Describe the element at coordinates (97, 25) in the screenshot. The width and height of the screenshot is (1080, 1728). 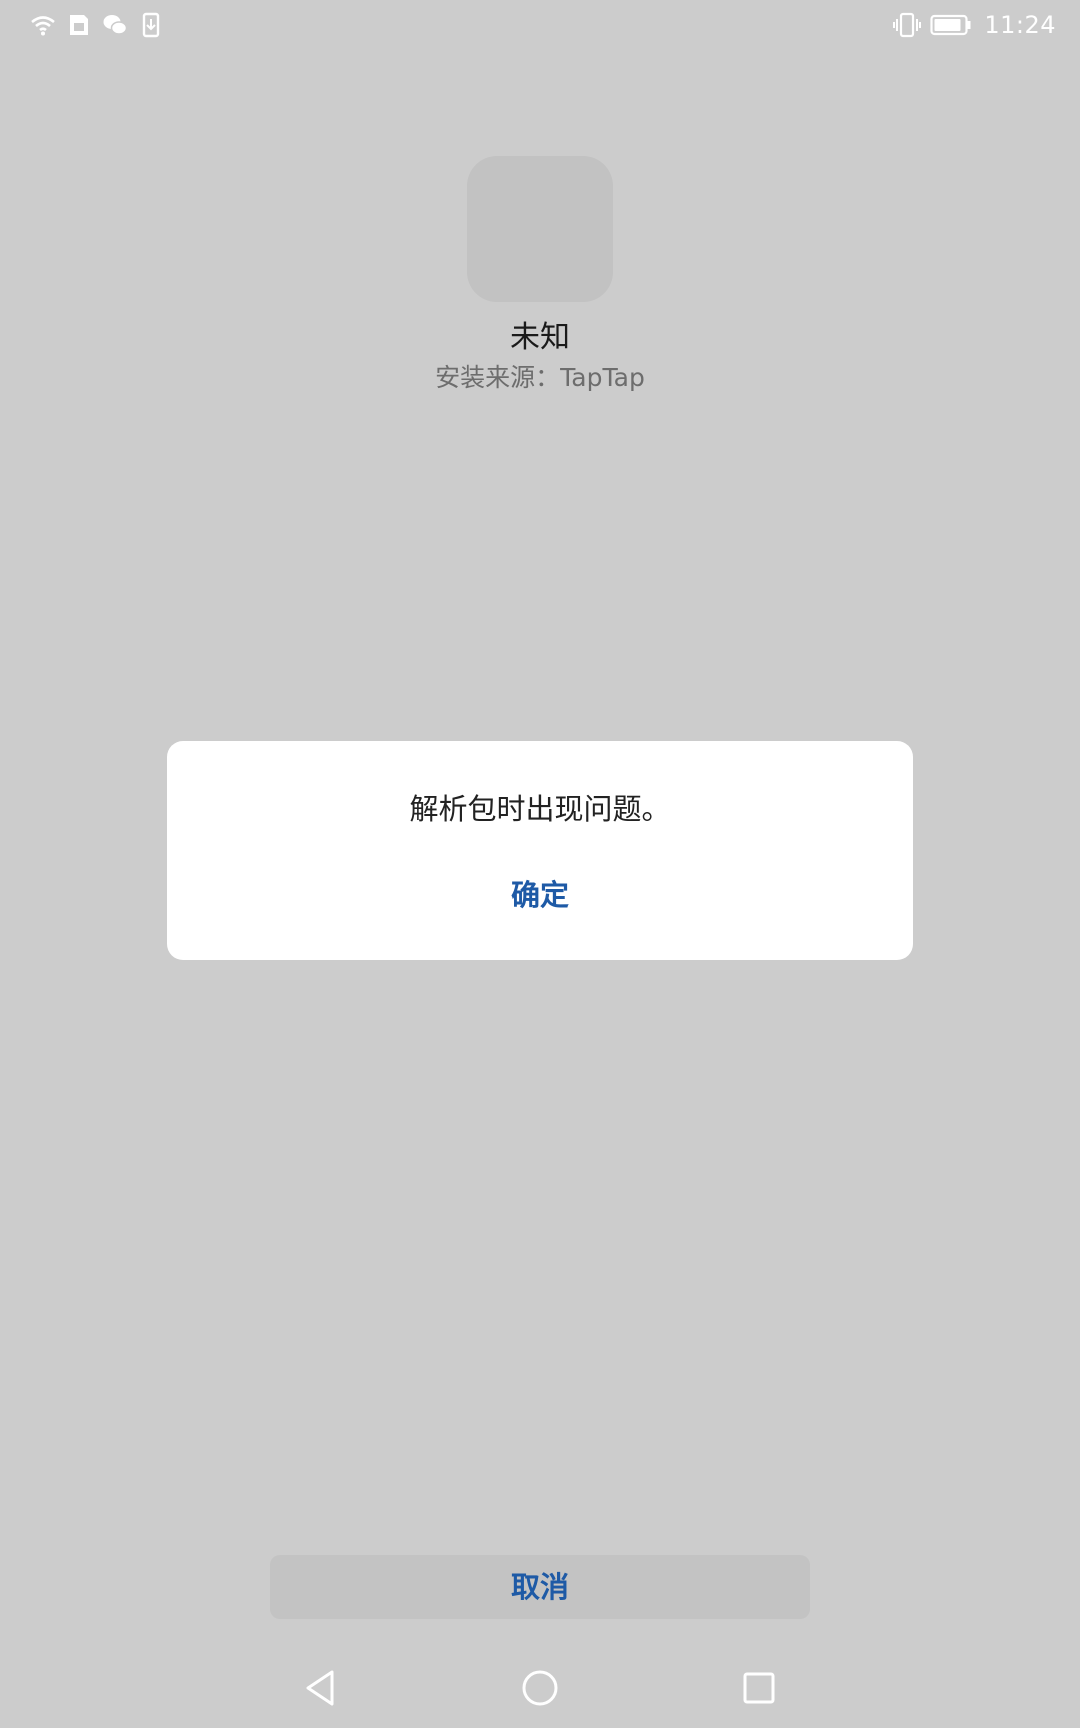
I see `status-left-icons` at that location.